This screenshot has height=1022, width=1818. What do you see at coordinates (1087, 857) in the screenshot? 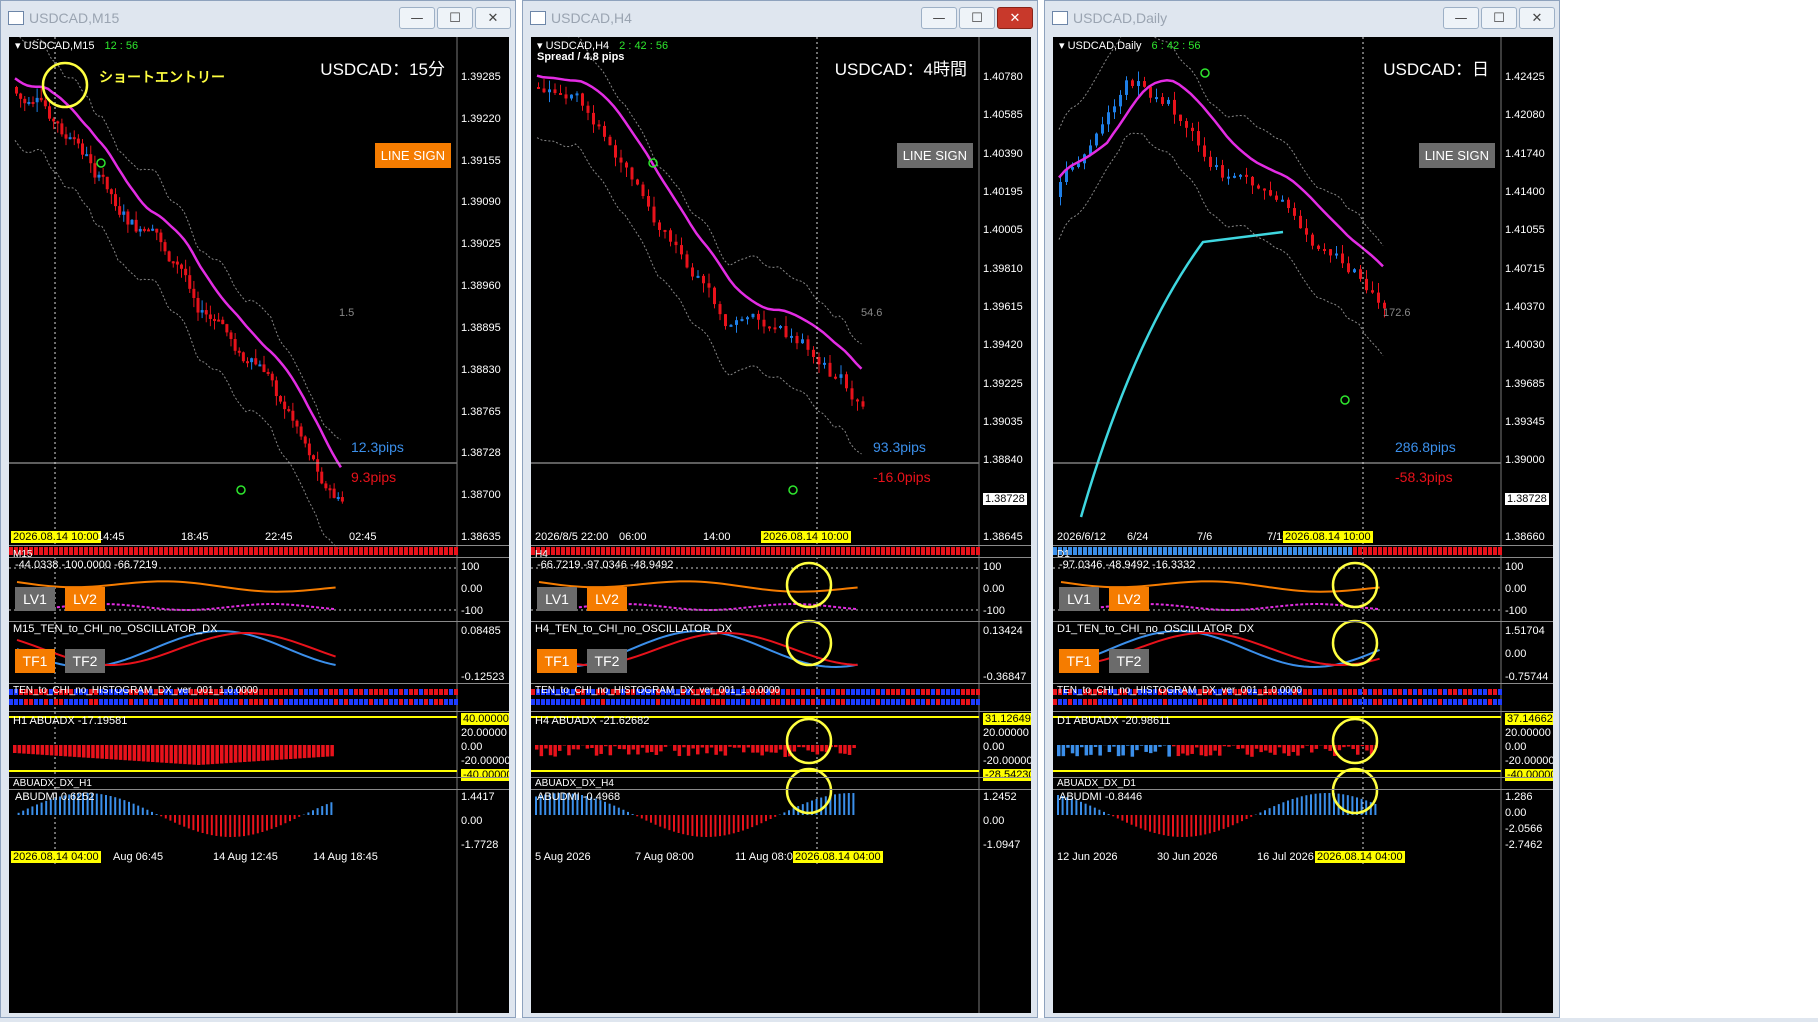
I see `bottom-axis-label: 12 Jun 2026` at bounding box center [1087, 857].